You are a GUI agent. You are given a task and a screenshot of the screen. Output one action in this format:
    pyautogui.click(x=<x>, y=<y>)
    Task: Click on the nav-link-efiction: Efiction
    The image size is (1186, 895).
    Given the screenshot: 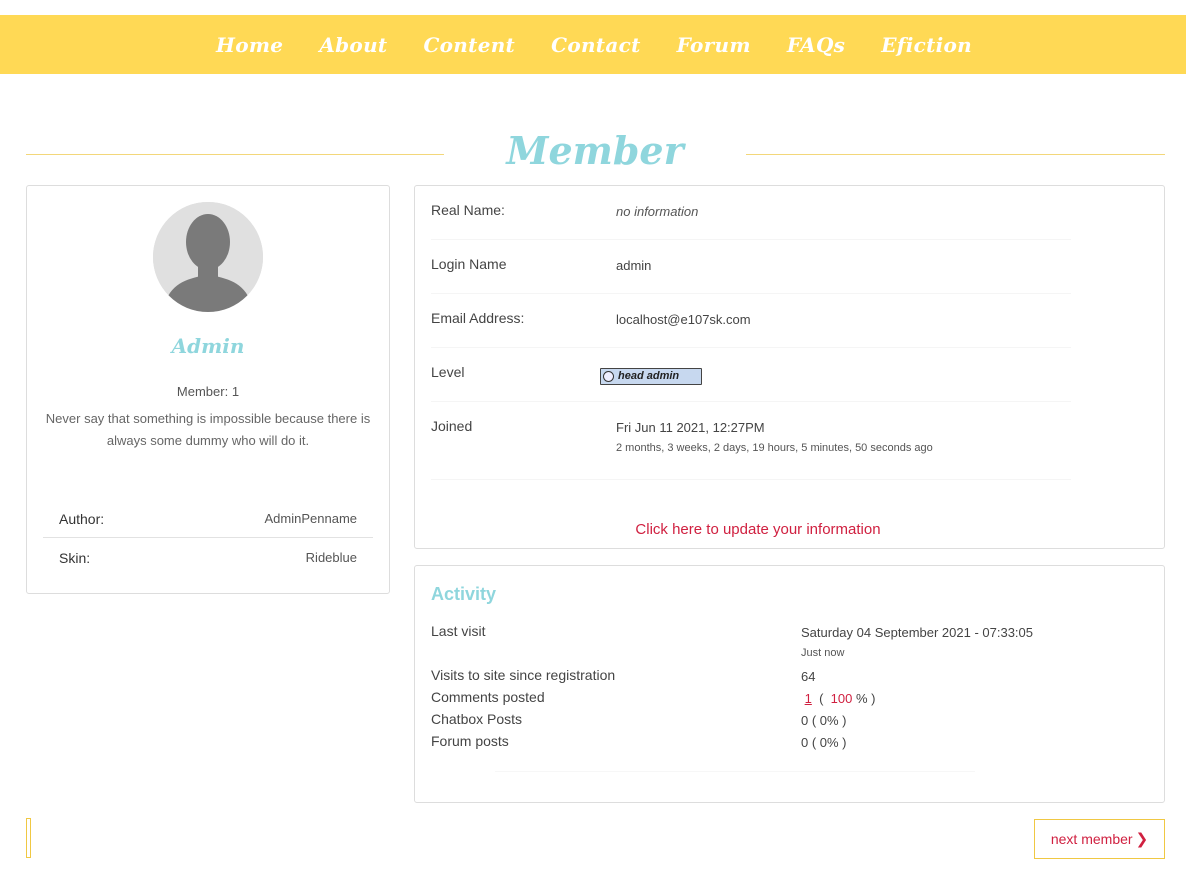 What is the action you would take?
    pyautogui.click(x=926, y=45)
    